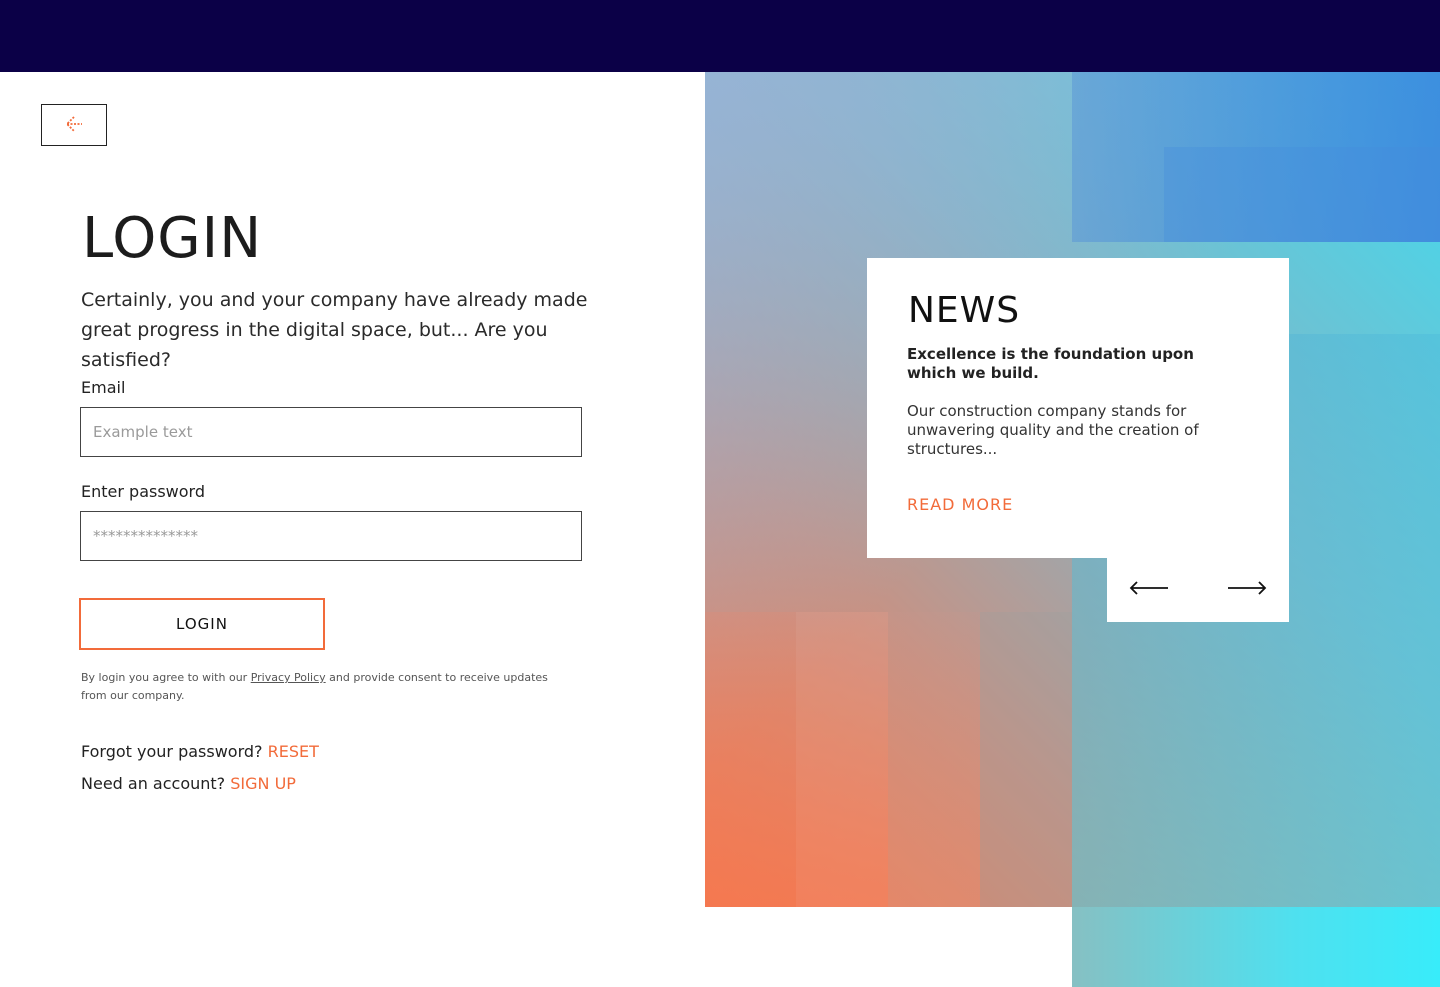 The width and height of the screenshot is (1440, 987). I want to click on news-carousel-nav, so click(1198, 590).